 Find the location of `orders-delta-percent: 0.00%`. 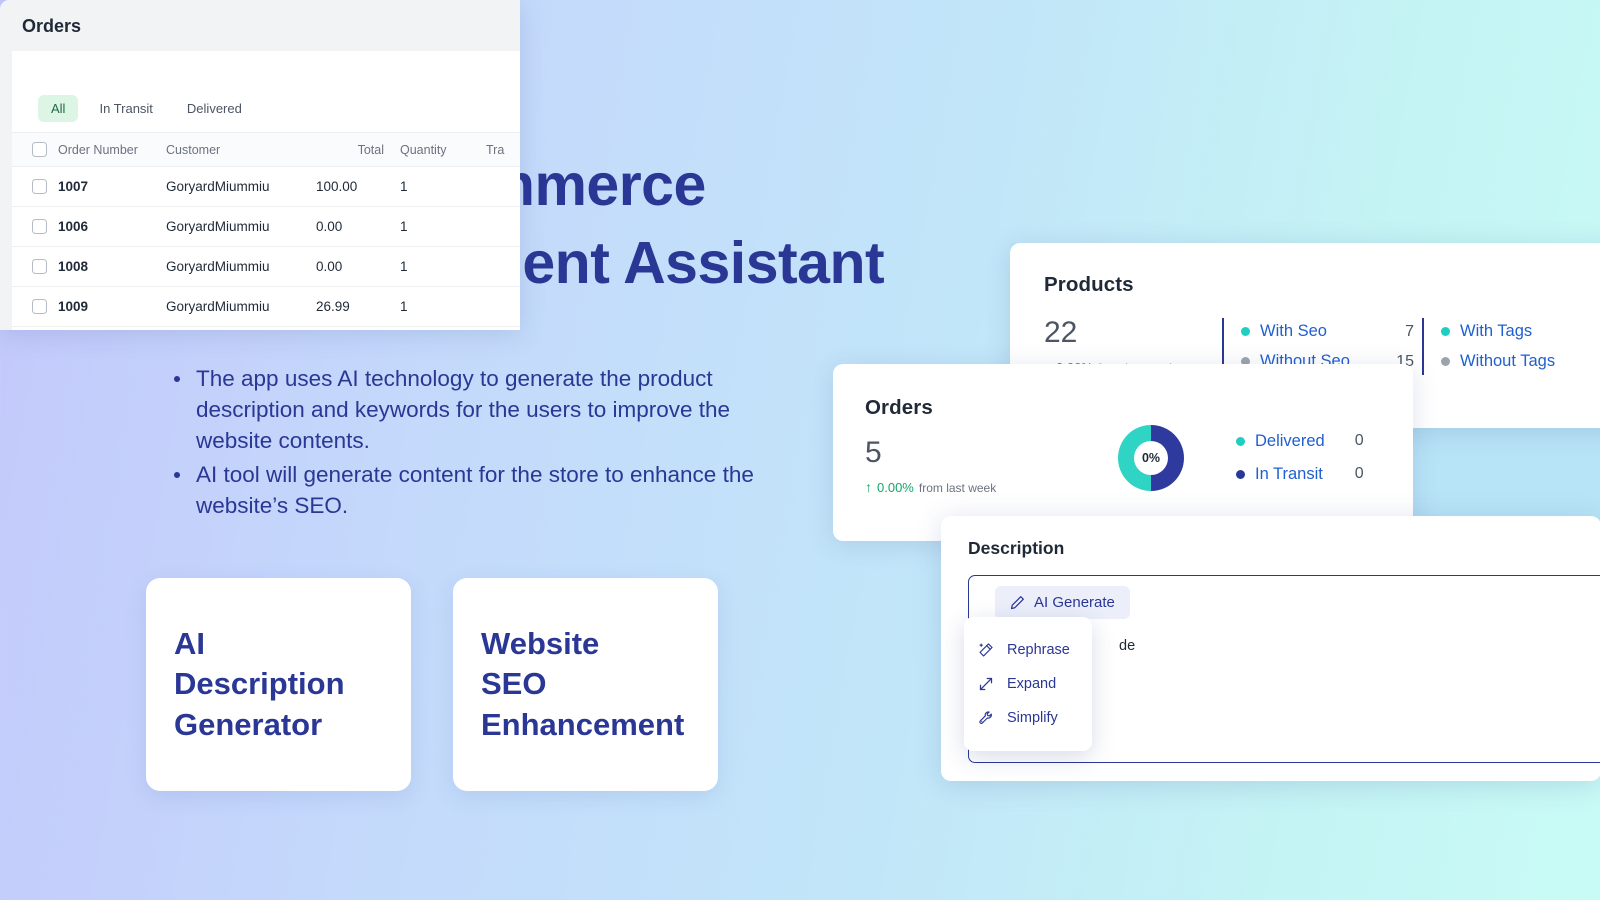

orders-delta-percent: 0.00% is located at coordinates (895, 487).